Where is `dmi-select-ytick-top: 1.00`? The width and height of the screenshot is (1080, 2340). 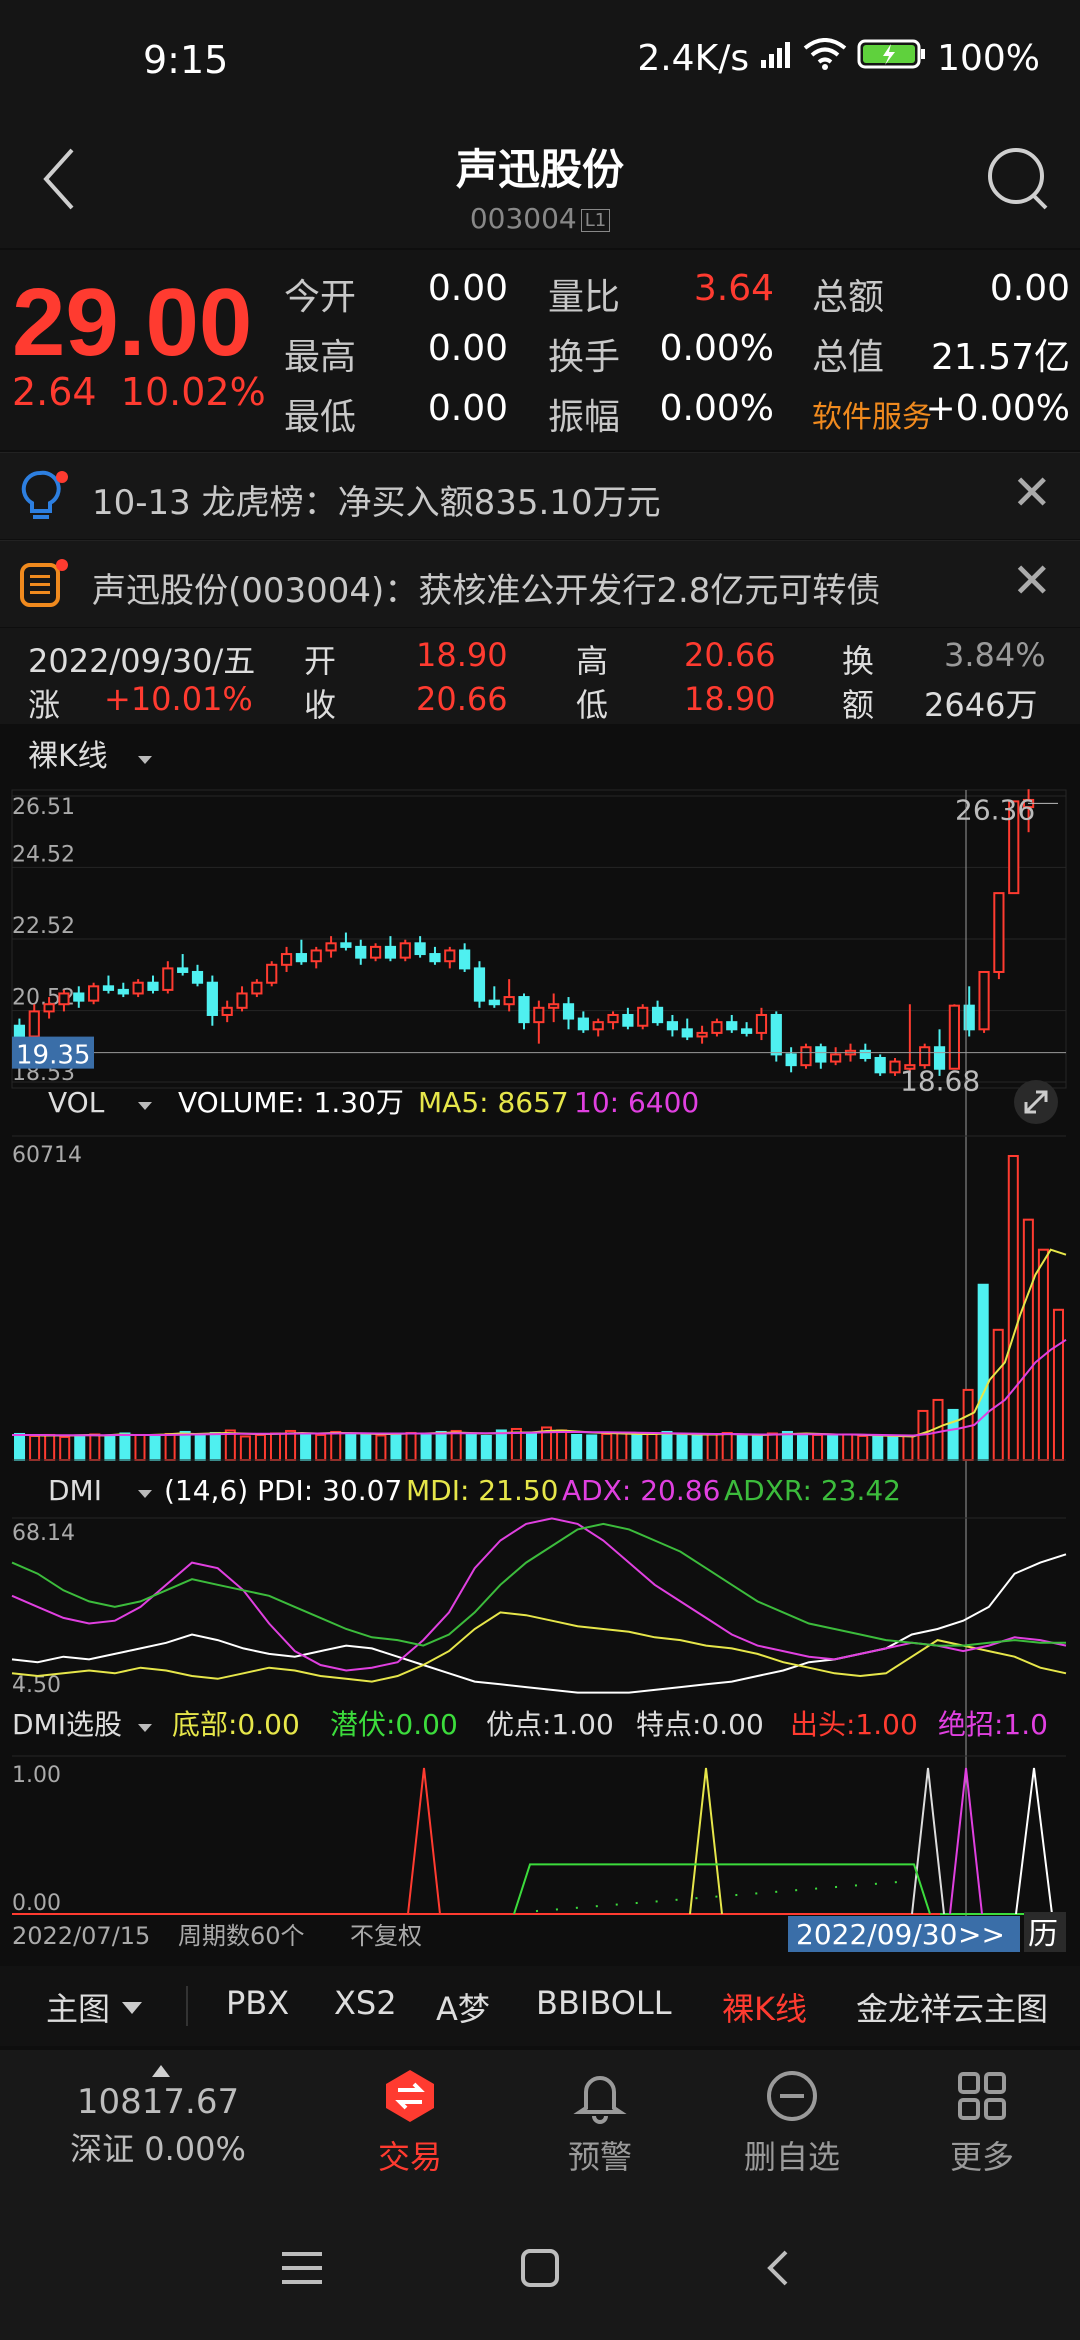
dmi-select-ytick-top: 1.00 is located at coordinates (36, 1775).